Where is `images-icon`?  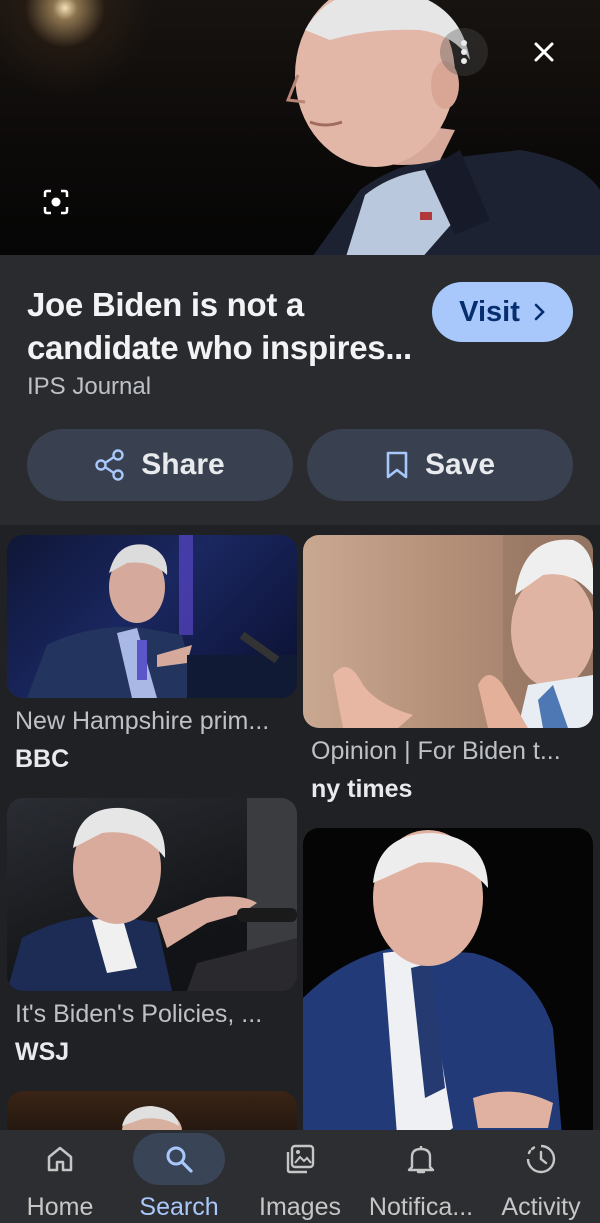 images-icon is located at coordinates (300, 1159).